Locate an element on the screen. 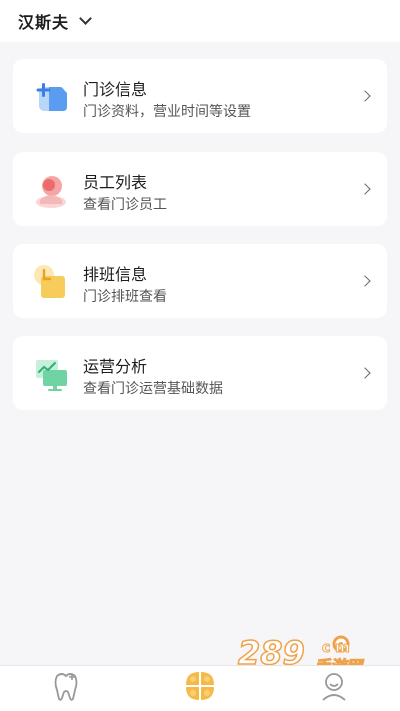  clover-grid-icon is located at coordinates (200, 686).